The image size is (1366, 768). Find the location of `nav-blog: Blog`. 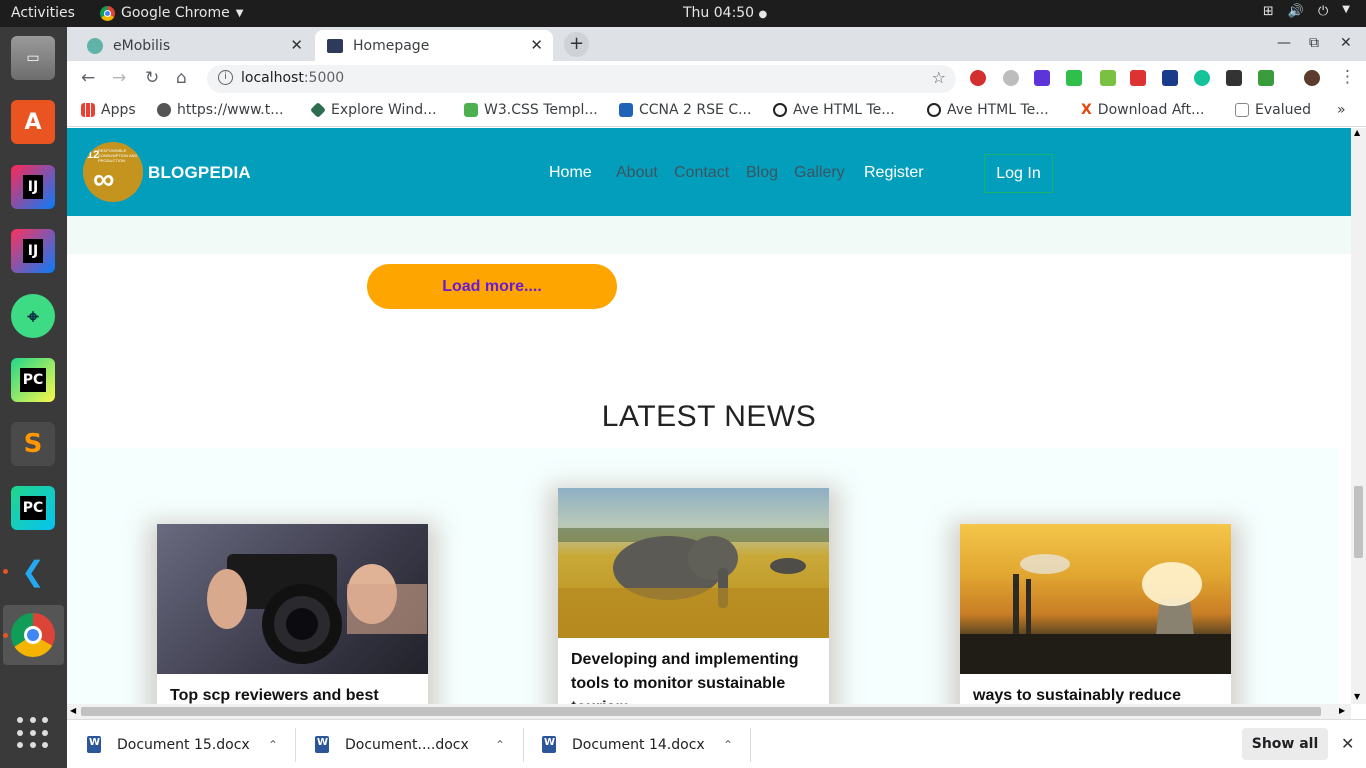

nav-blog: Blog is located at coordinates (762, 173).